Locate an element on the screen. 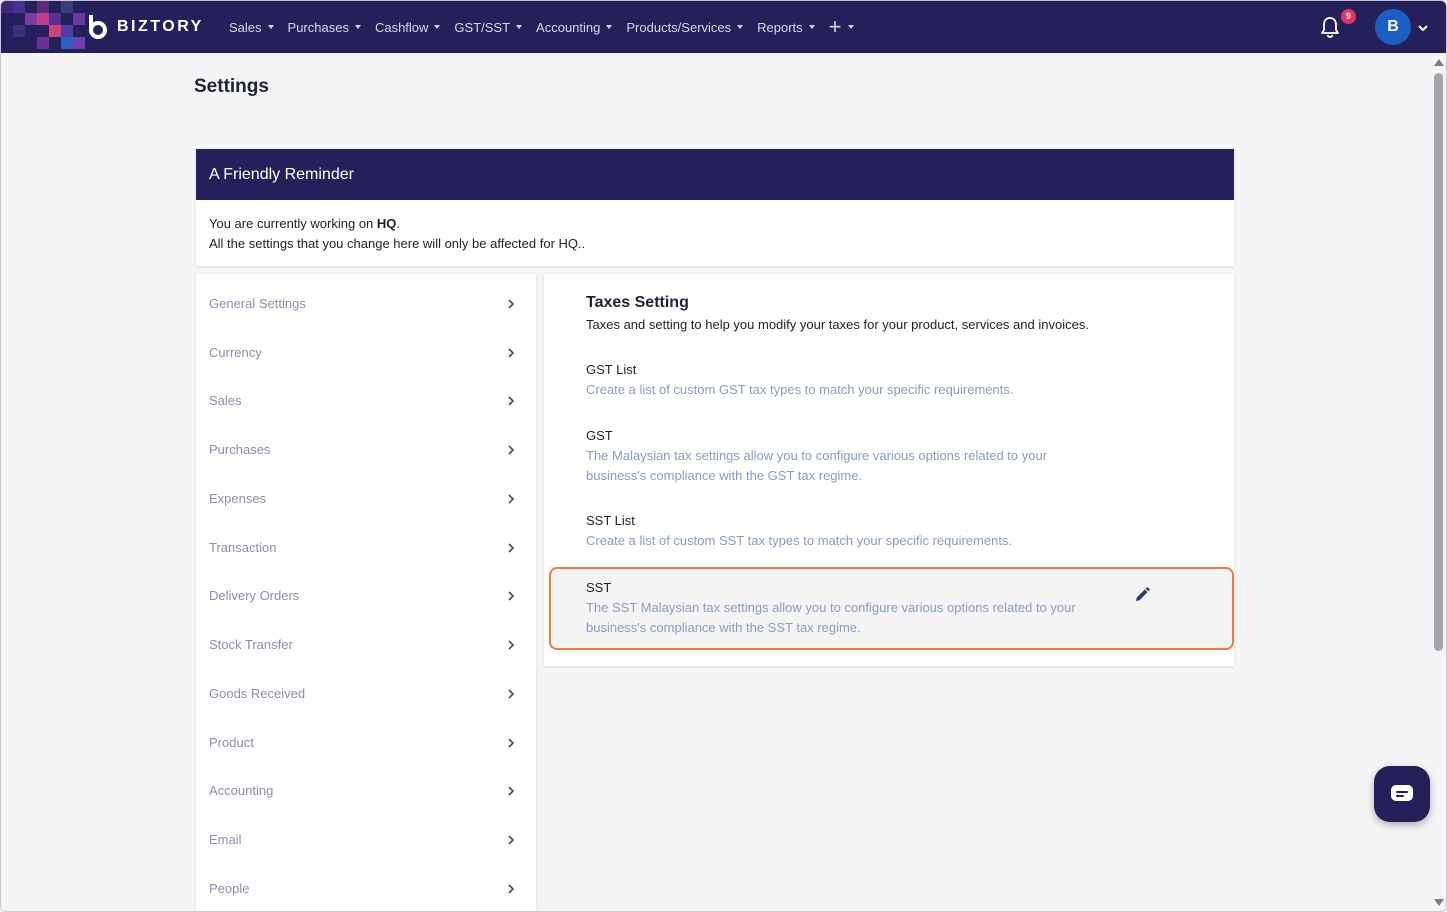 This screenshot has height=912, width=1447. biztory-logo: BIZTORY is located at coordinates (145, 27).